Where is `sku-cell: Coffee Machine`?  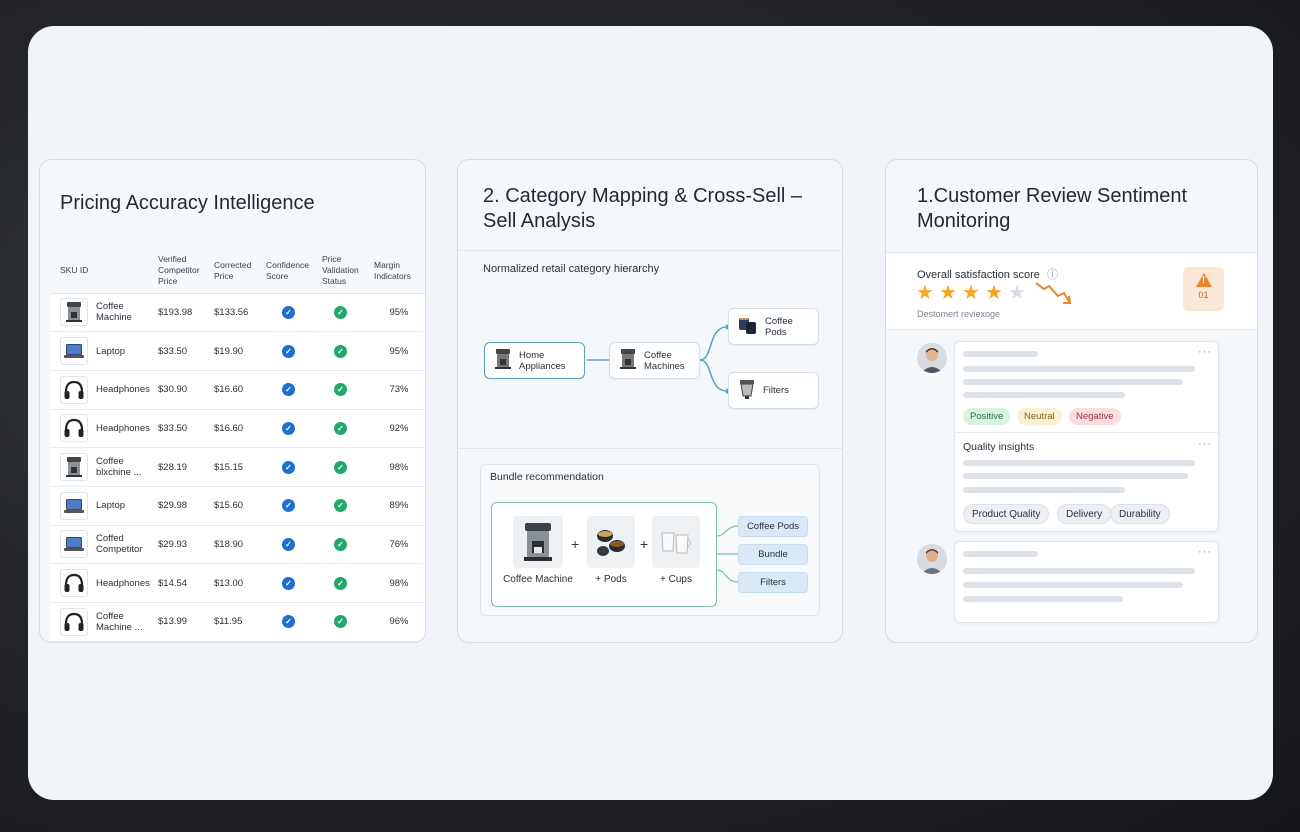
sku-cell: Coffee Machine is located at coordinates (103, 313).